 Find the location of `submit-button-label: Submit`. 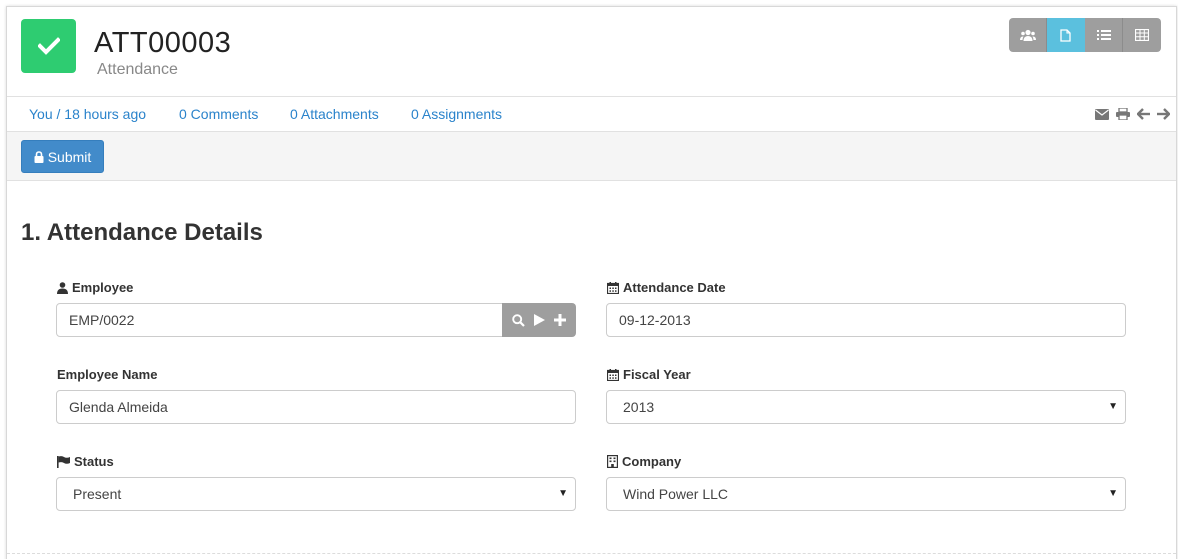

submit-button-label: Submit is located at coordinates (69, 156).